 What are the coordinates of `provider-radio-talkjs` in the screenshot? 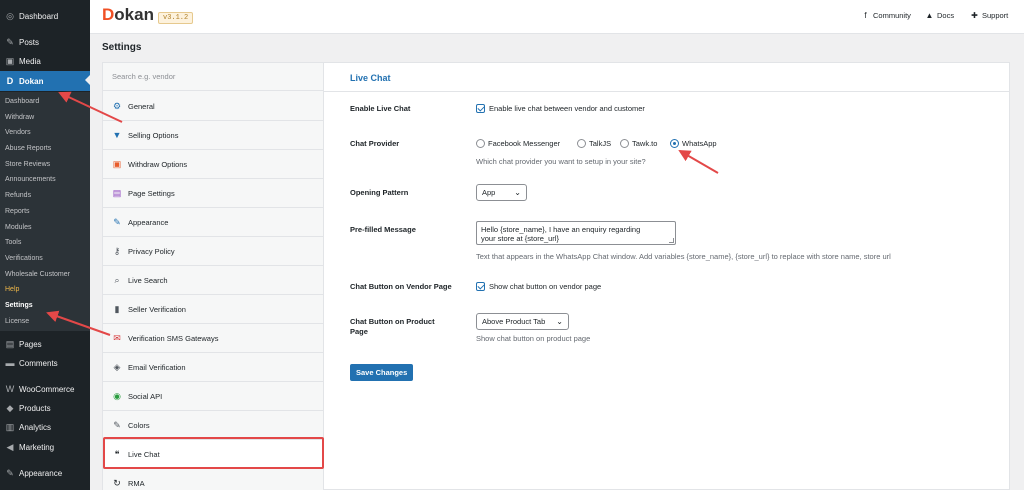 It's located at (581, 143).